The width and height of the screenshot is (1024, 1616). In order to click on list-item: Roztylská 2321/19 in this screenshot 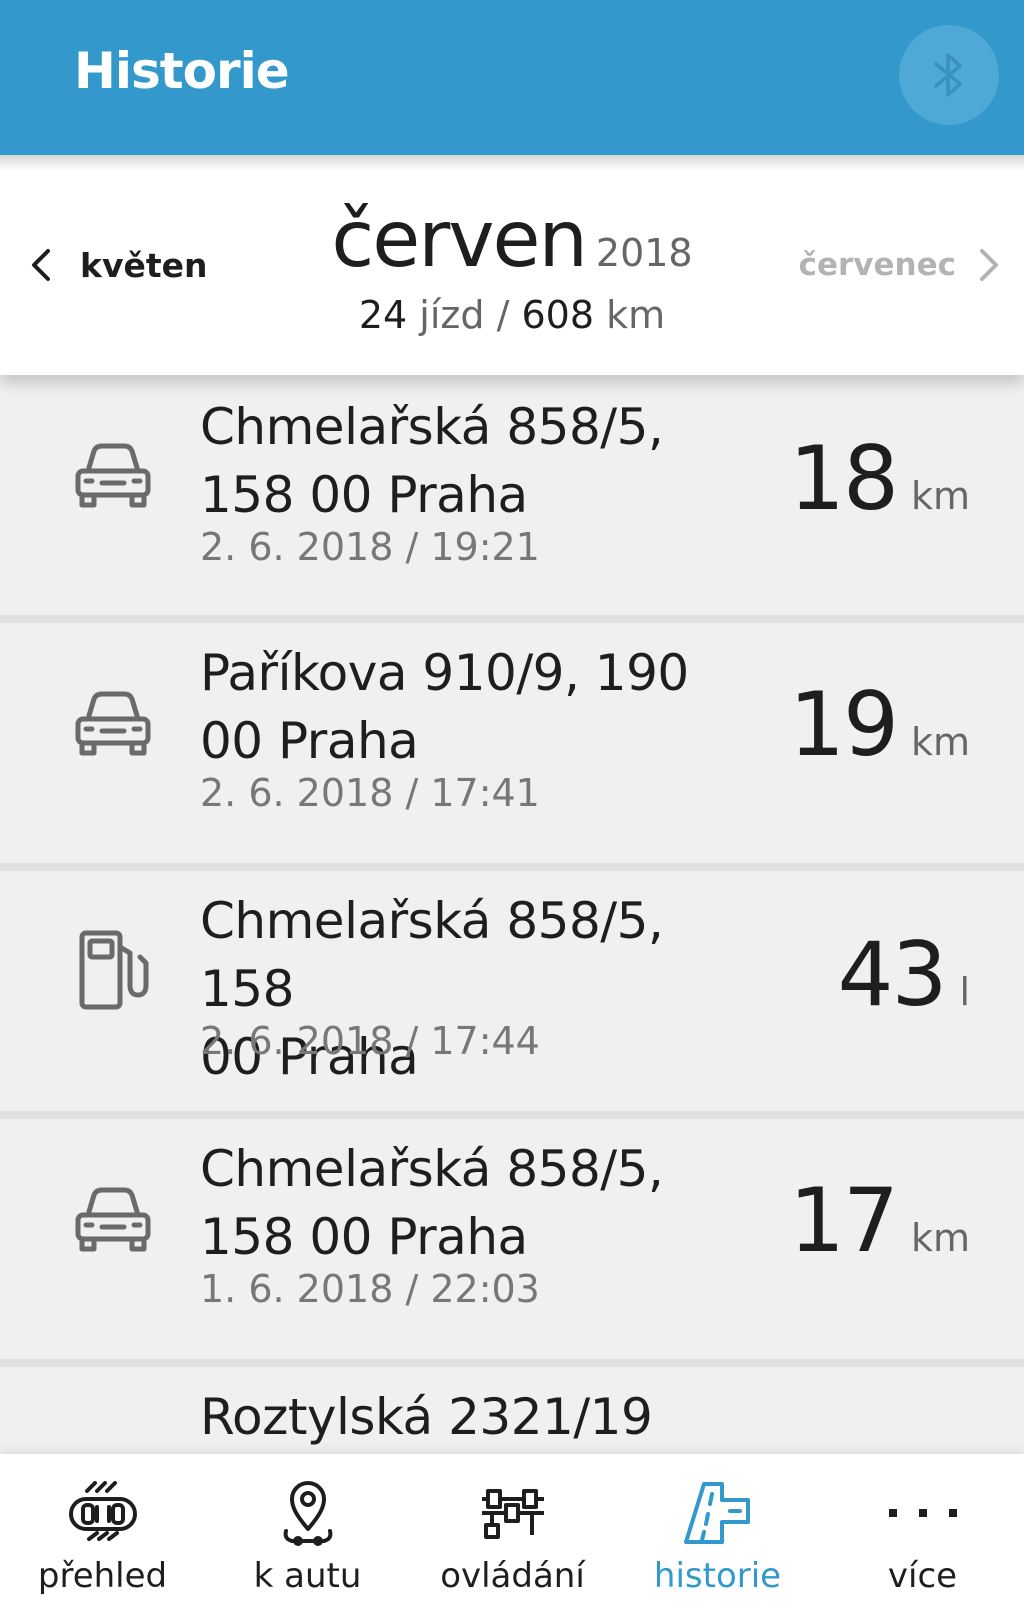, I will do `click(512, 1412)`.